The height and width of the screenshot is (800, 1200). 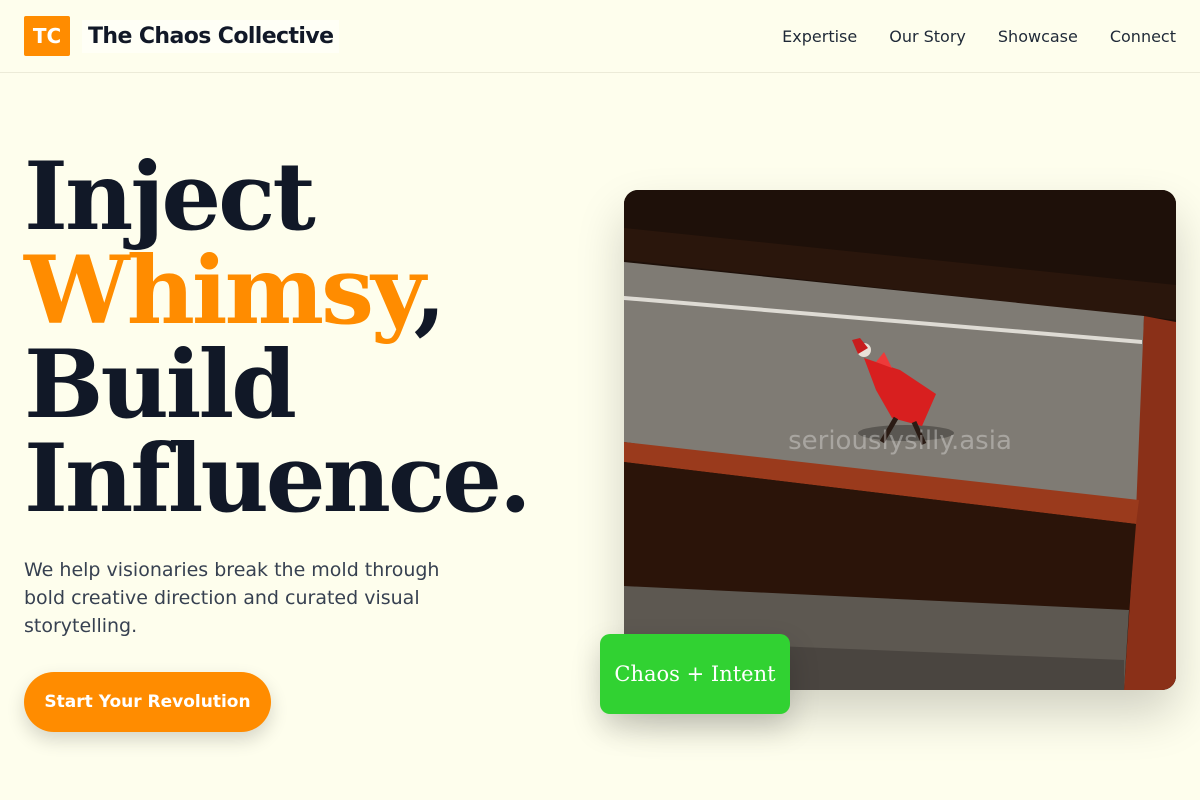 What do you see at coordinates (211, 36) in the screenshot?
I see `brand-name: The Chaos Collective` at bounding box center [211, 36].